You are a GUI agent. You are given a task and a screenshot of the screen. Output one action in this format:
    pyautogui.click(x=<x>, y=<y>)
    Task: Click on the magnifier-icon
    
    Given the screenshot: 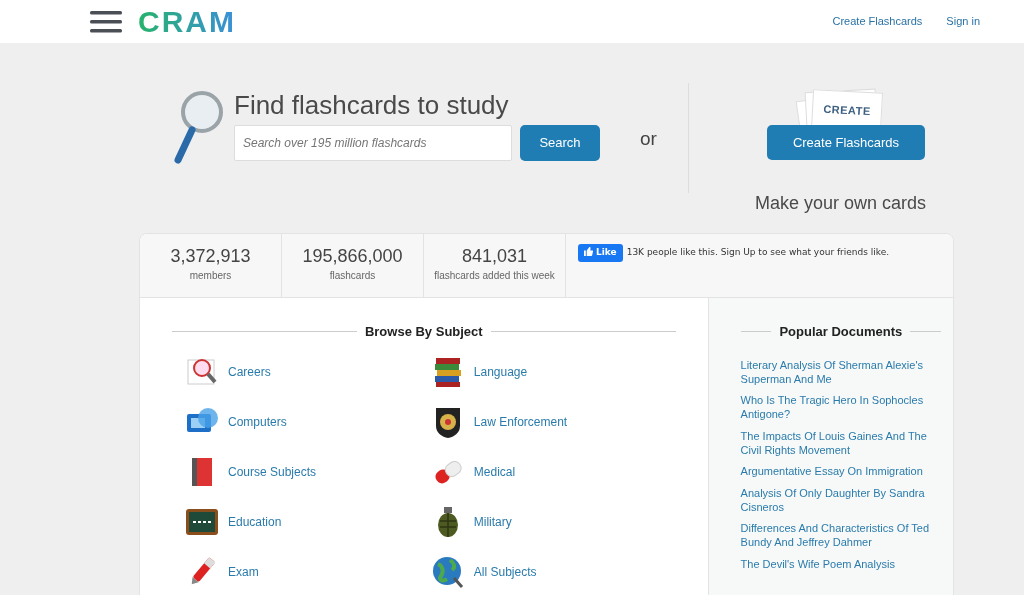 What is the action you would take?
    pyautogui.click(x=198, y=128)
    